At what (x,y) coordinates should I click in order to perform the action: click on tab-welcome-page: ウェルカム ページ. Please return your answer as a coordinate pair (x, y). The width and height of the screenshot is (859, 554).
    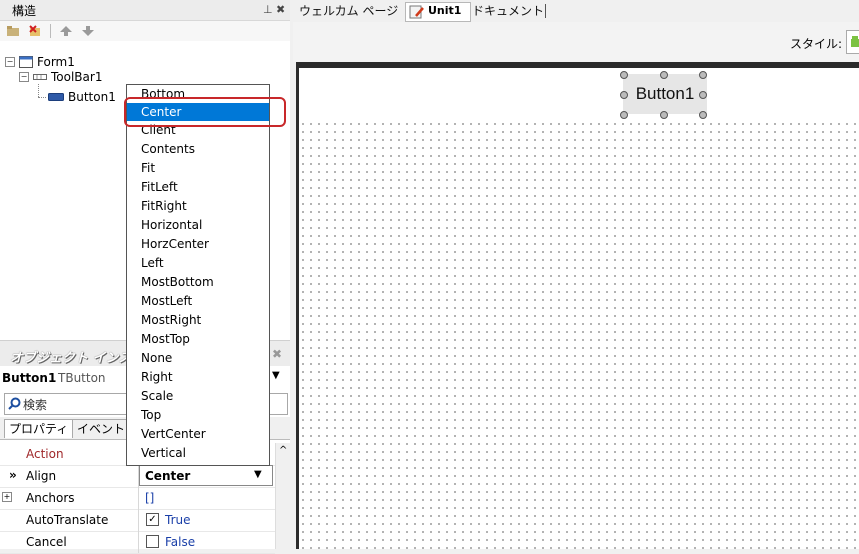
    Looking at the image, I should click on (348, 11).